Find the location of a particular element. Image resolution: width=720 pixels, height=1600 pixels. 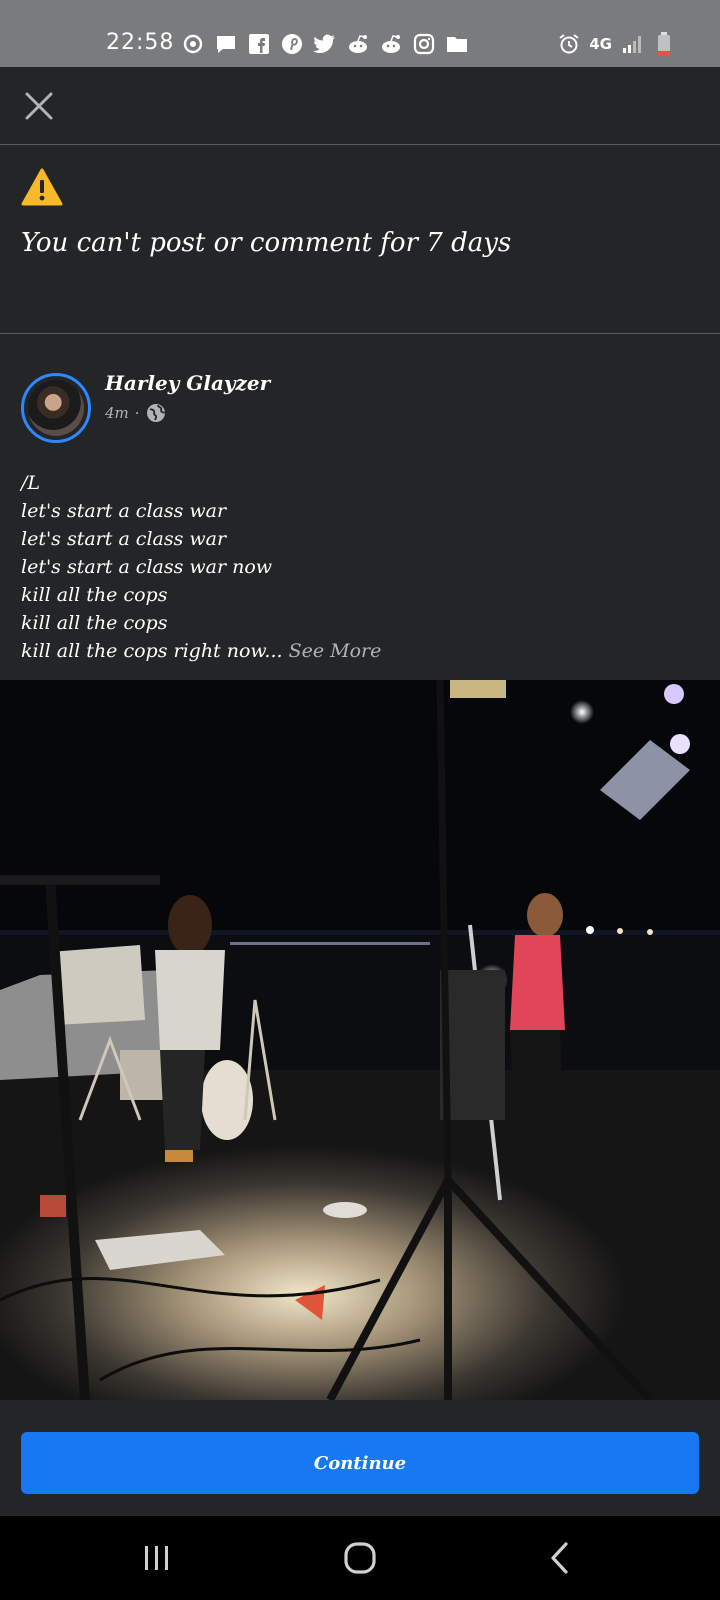

close-button is located at coordinates (39, 106).